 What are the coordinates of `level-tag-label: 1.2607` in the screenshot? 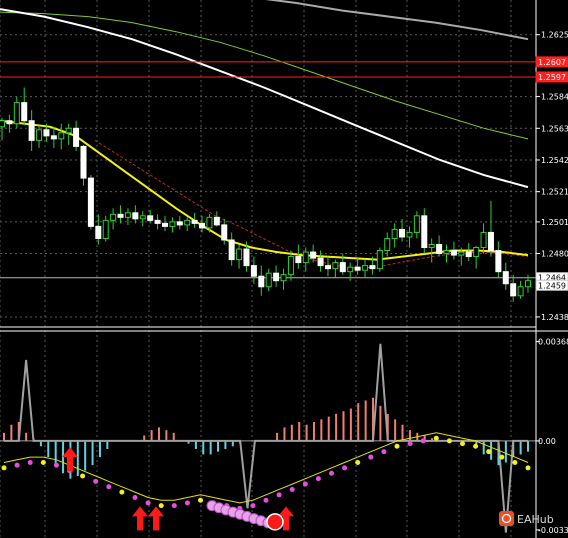 It's located at (552, 62).